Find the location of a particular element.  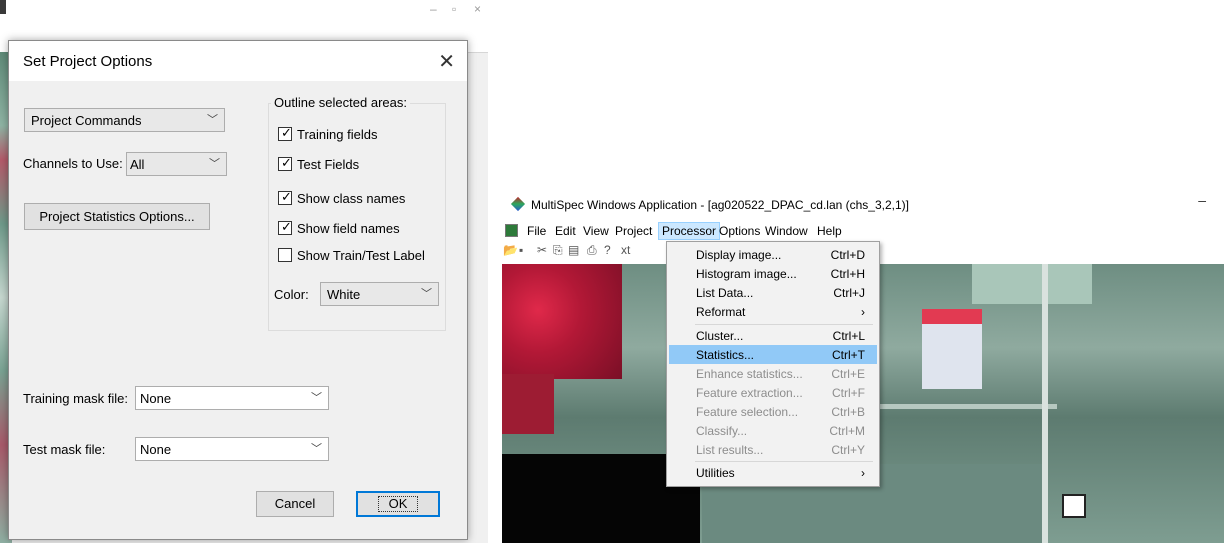

menu-separator is located at coordinates (784, 461).